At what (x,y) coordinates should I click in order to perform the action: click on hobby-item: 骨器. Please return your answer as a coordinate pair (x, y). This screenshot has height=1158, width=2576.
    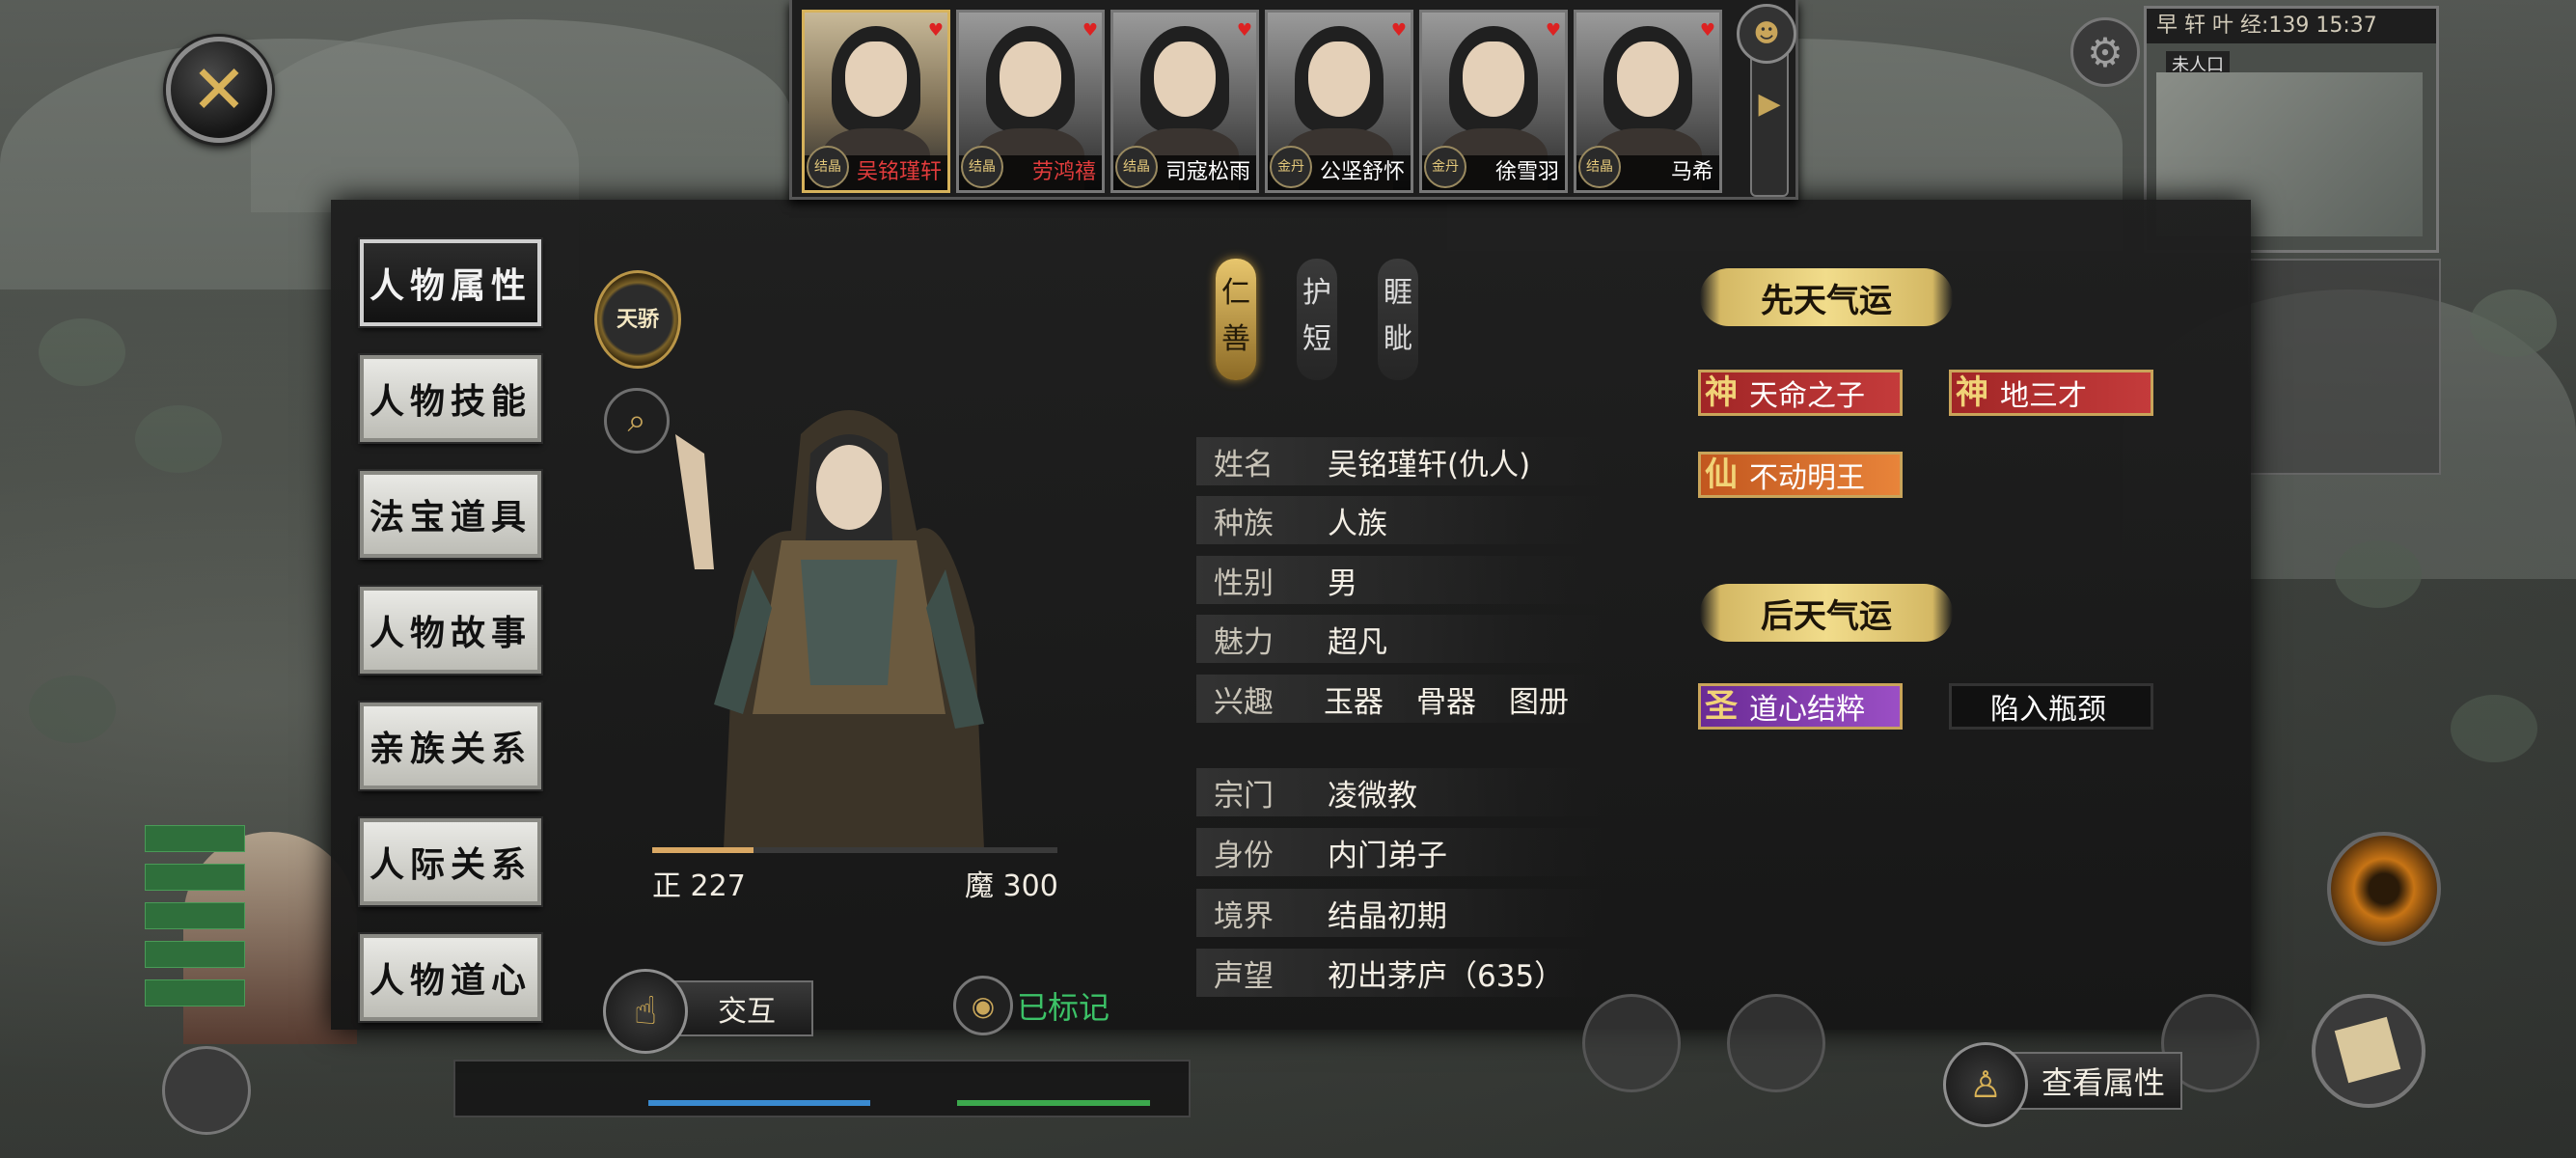
    Looking at the image, I should click on (1446, 702).